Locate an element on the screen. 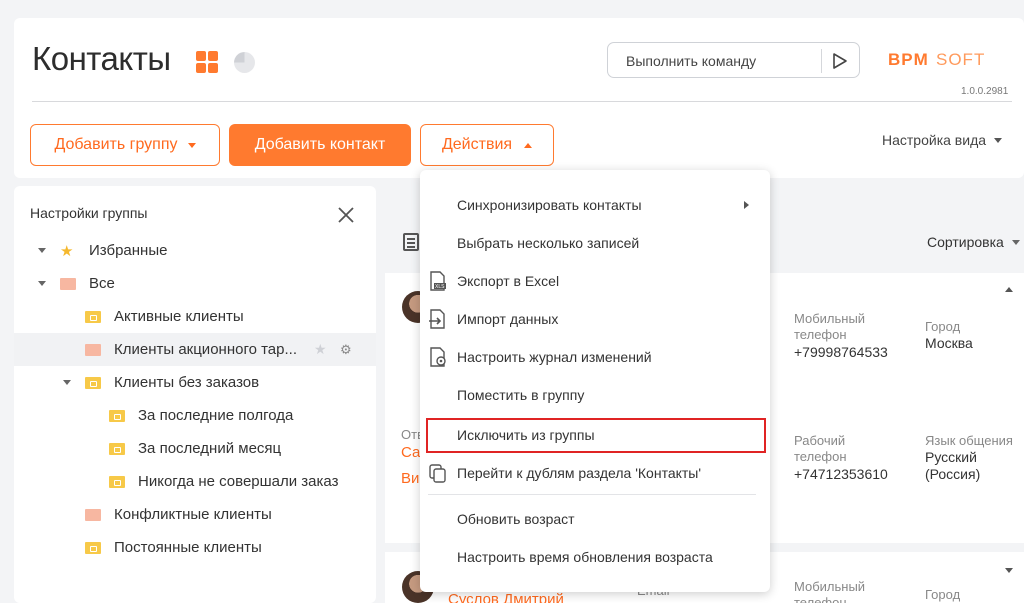  command-line: Выполнить команду is located at coordinates (733, 60).